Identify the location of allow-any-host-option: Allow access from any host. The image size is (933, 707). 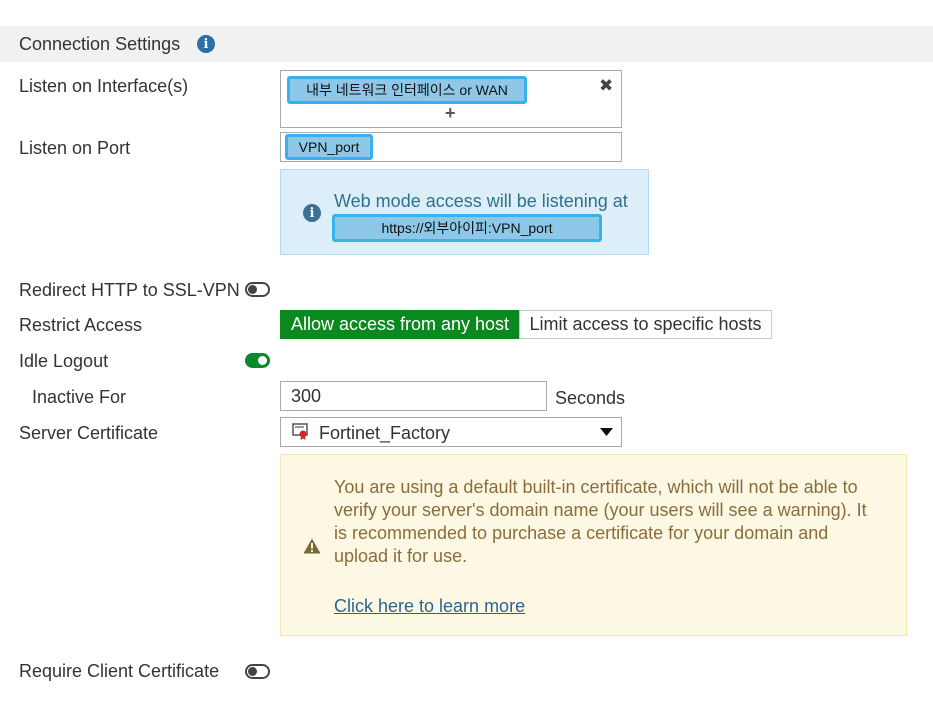
(400, 324).